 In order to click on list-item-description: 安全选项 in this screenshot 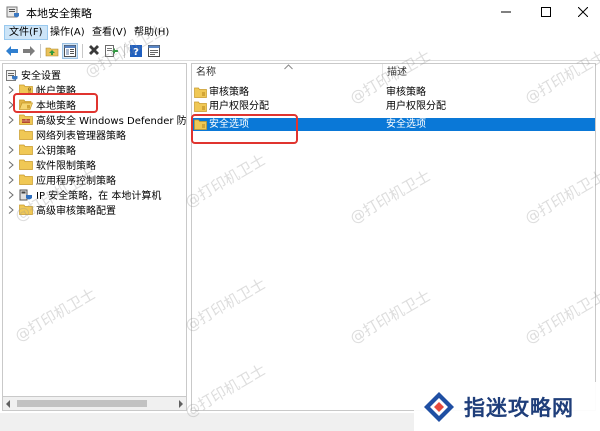, I will do `click(406, 124)`.